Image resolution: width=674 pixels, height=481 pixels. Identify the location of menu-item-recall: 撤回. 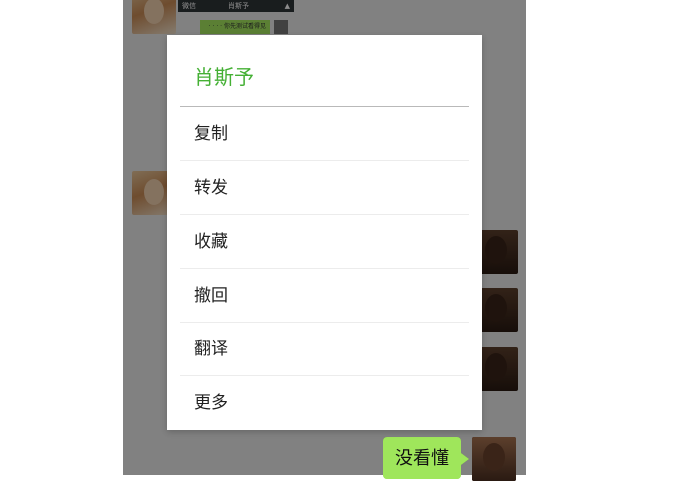
(324, 296).